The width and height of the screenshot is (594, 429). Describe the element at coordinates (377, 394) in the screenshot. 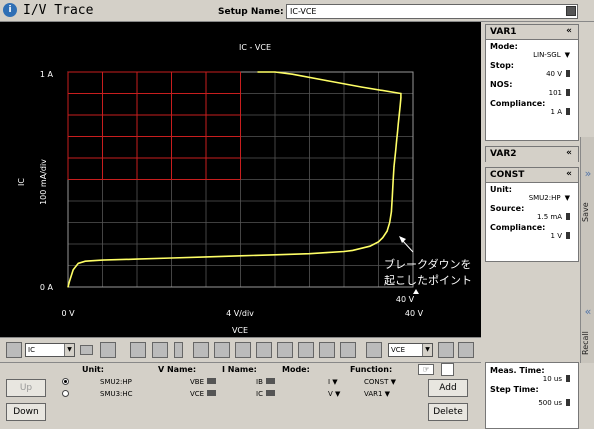

I see `row2-function: VAR1 ▼` at that location.